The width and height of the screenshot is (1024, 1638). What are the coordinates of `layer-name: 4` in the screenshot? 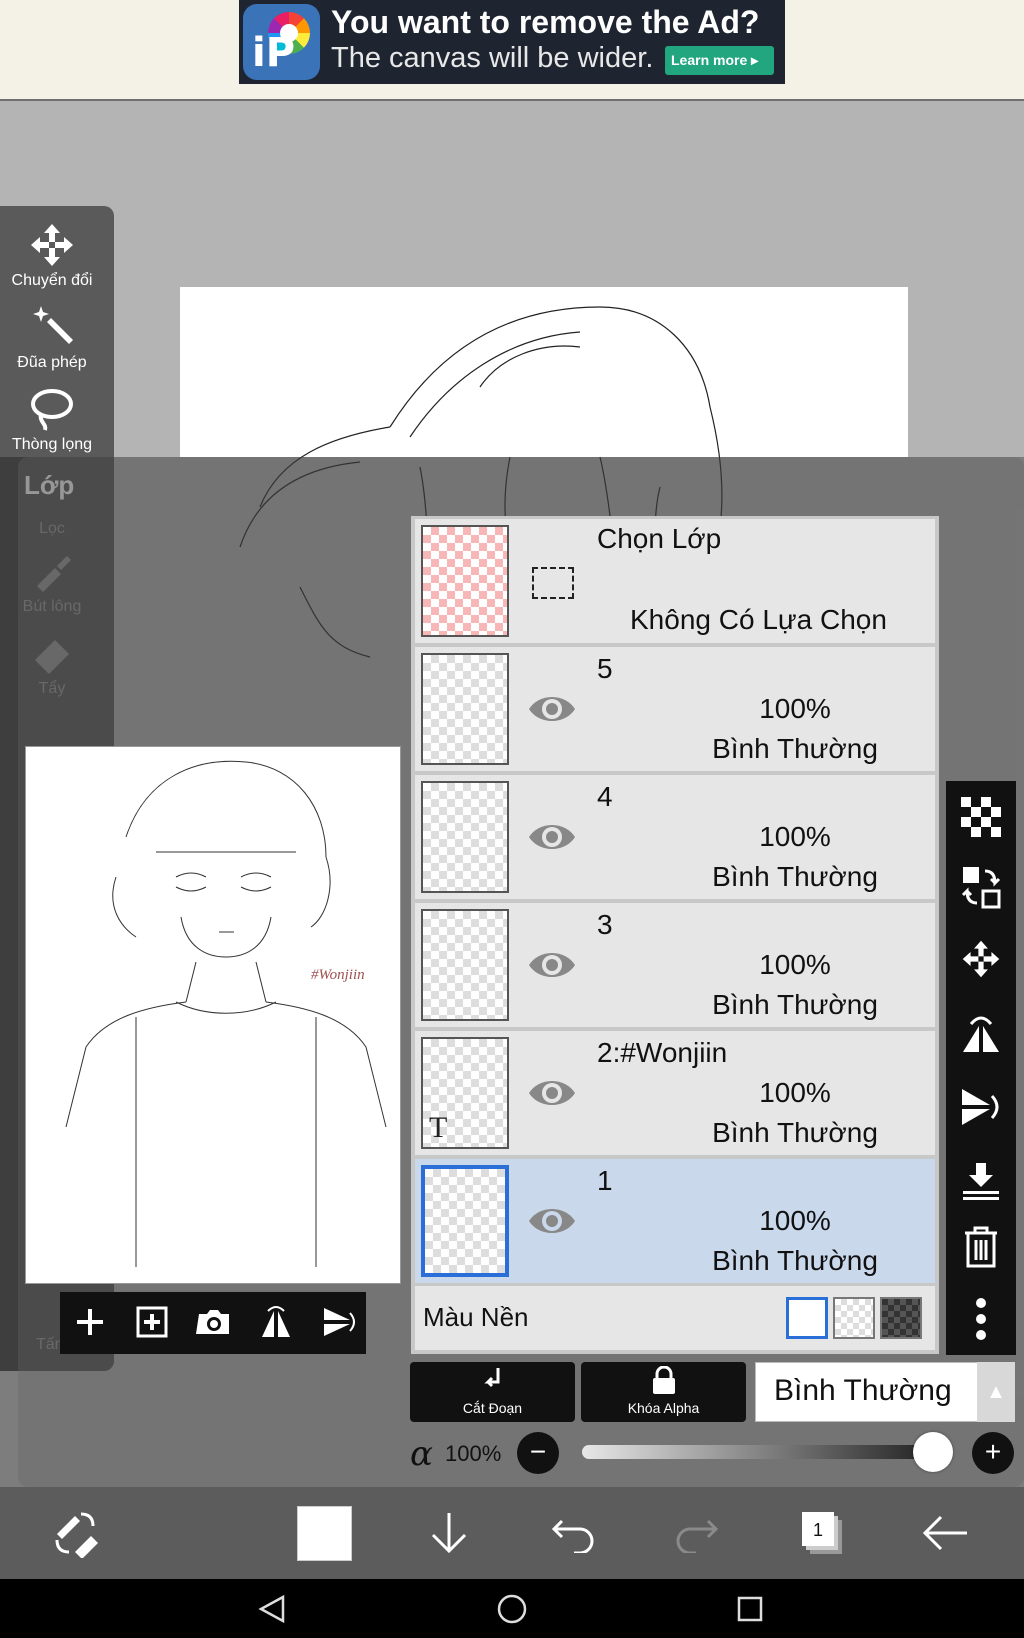 It's located at (605, 796).